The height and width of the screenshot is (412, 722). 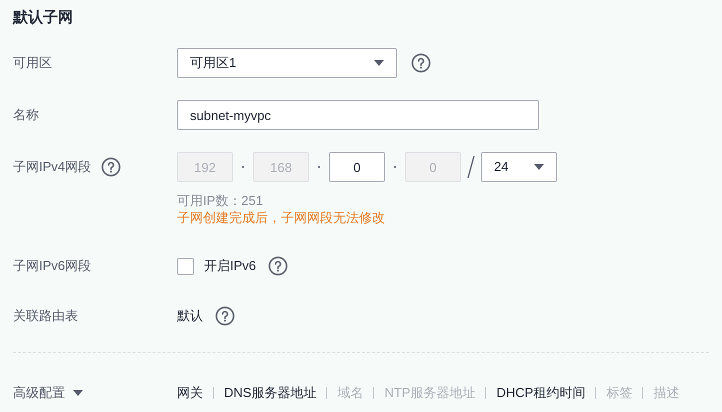 What do you see at coordinates (281, 217) in the screenshot?
I see `warning-text: 子网创建完成后，子网网段无法修改` at bounding box center [281, 217].